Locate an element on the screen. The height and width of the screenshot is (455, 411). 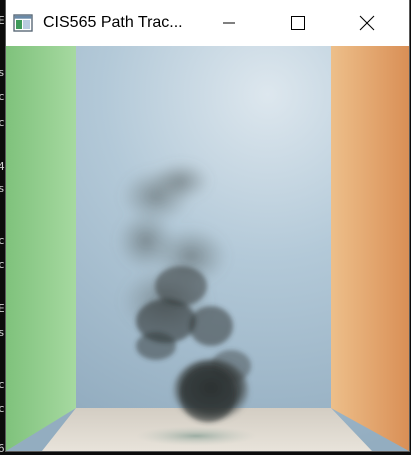
close-icon is located at coordinates (367, 23).